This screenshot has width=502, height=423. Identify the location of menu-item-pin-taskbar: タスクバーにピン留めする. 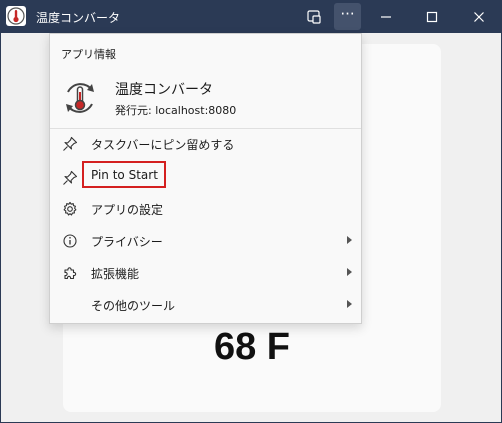
(205, 144).